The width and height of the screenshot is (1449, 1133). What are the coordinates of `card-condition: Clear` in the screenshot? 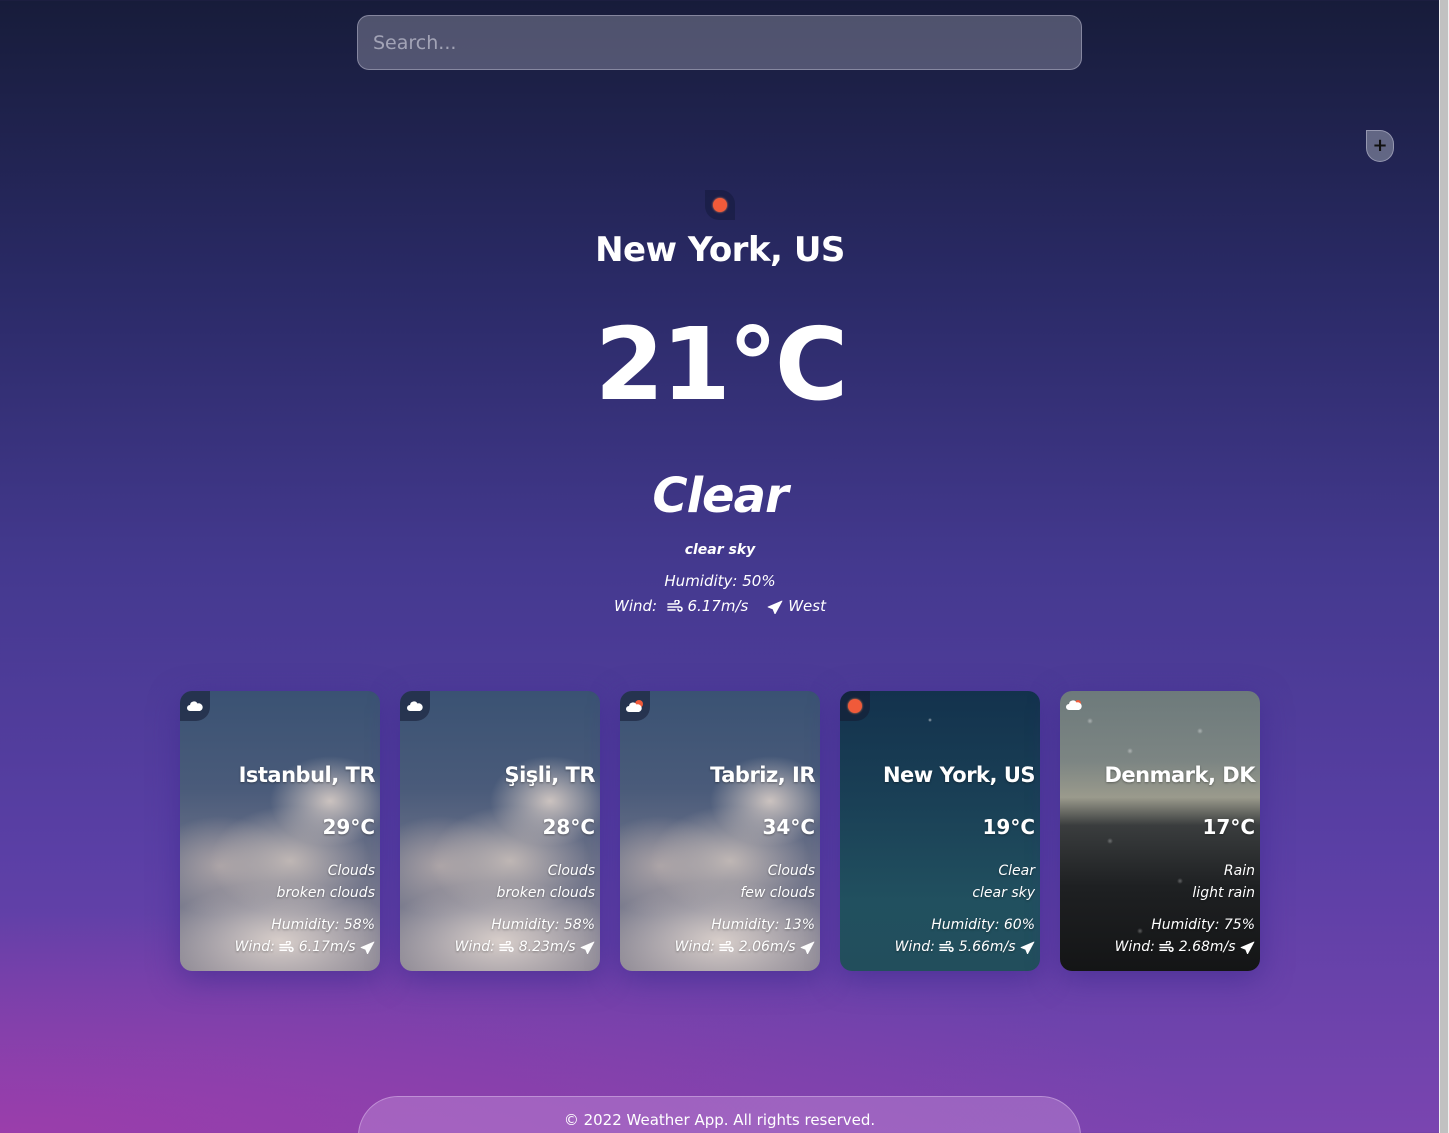 It's located at (1016, 871).